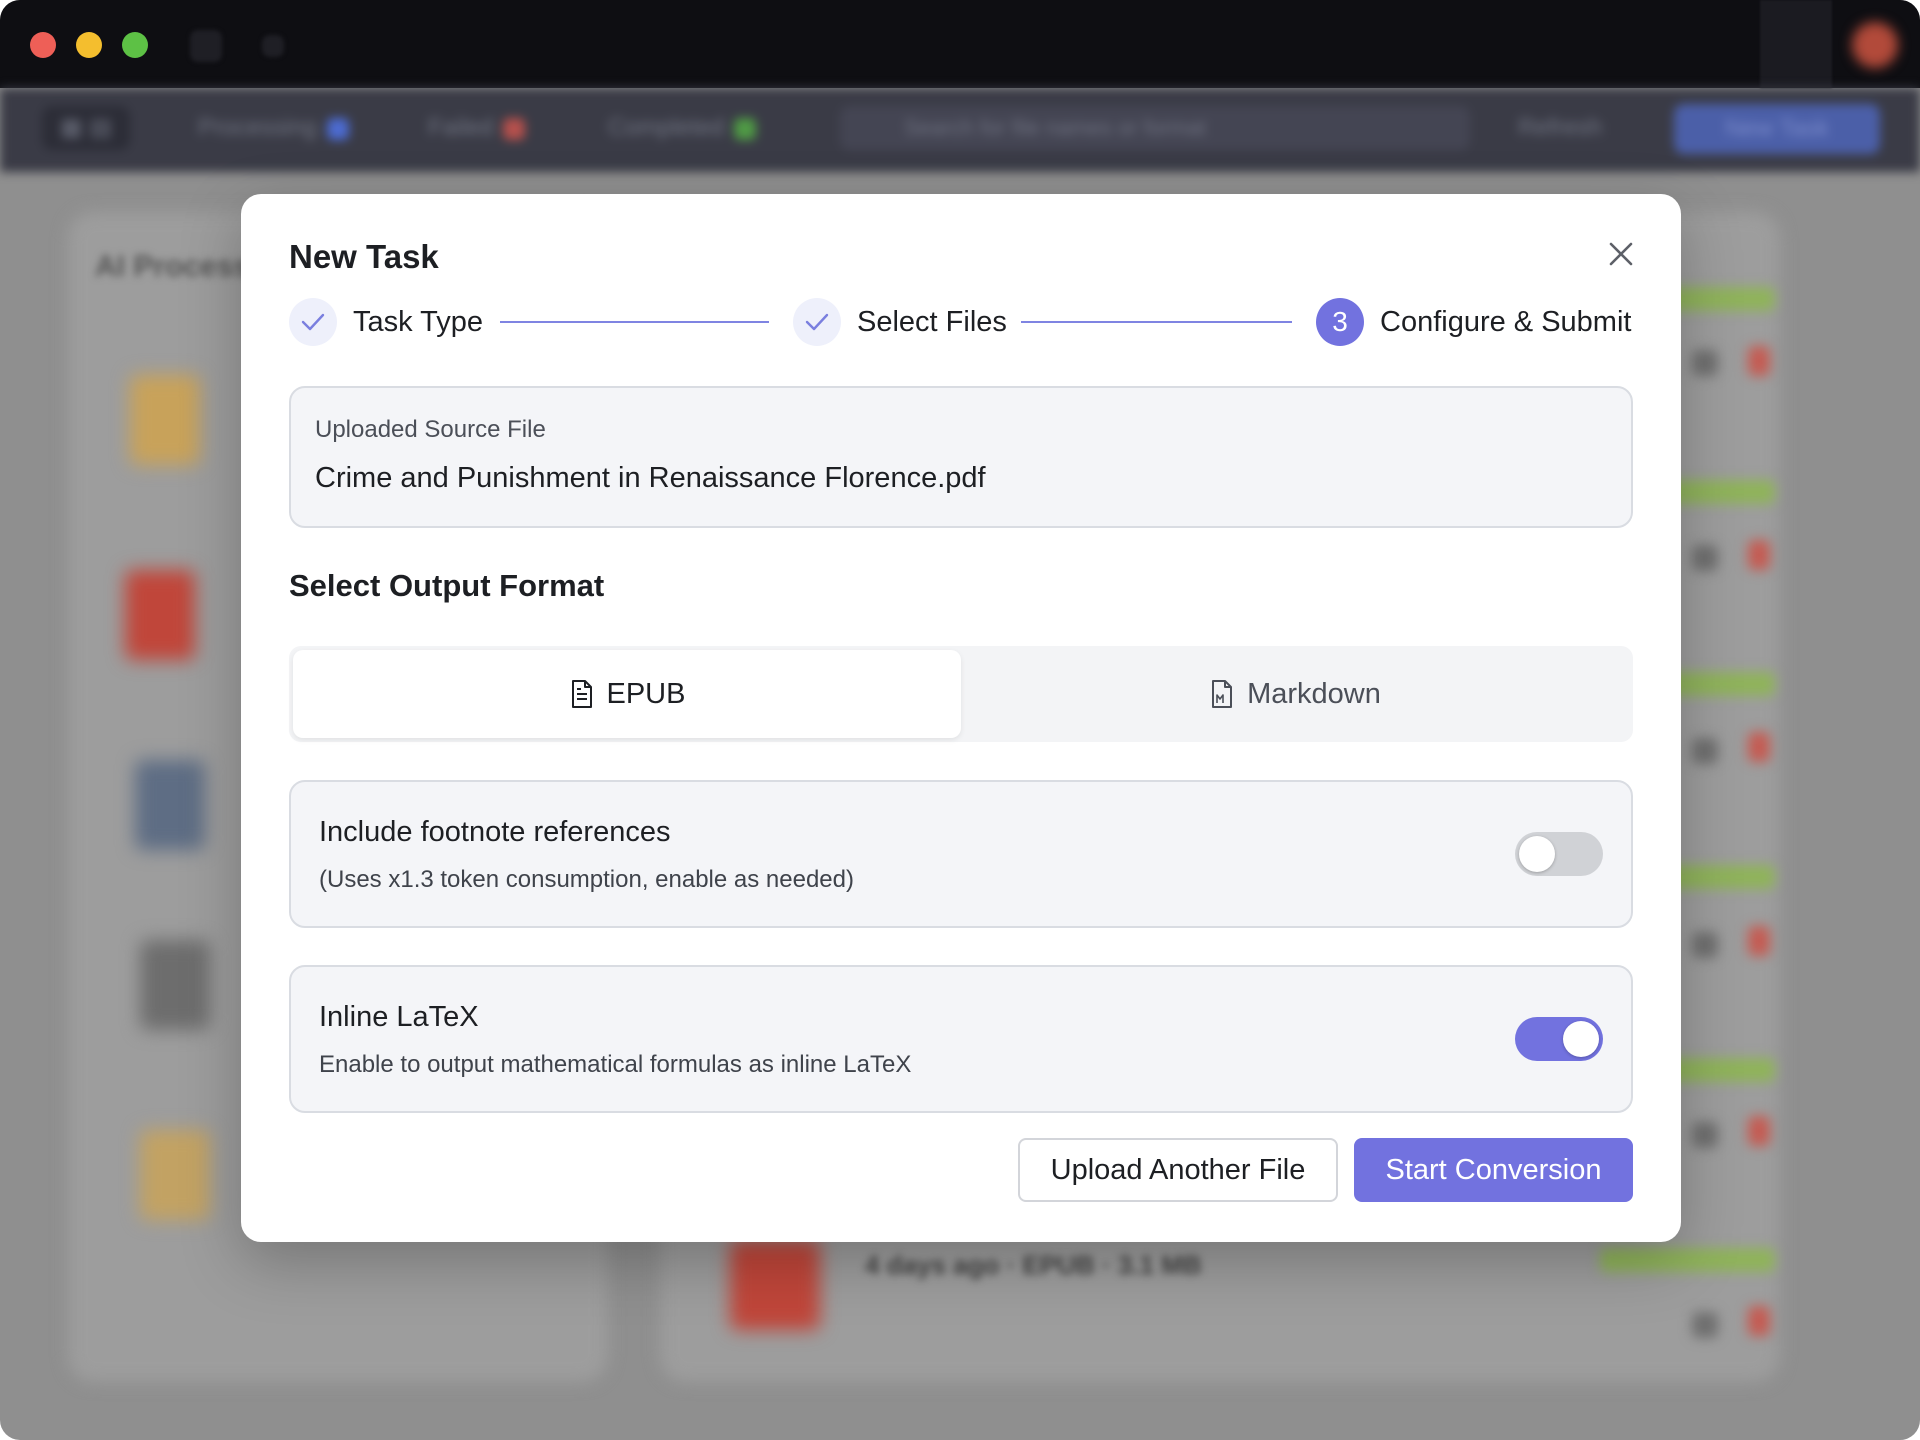 Image resolution: width=1920 pixels, height=1440 pixels. Describe the element at coordinates (1621, 254) in the screenshot. I see `close-icon` at that location.